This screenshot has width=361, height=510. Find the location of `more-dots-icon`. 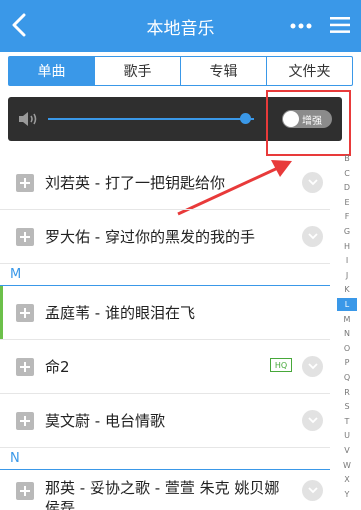

more-dots-icon is located at coordinates (301, 26).